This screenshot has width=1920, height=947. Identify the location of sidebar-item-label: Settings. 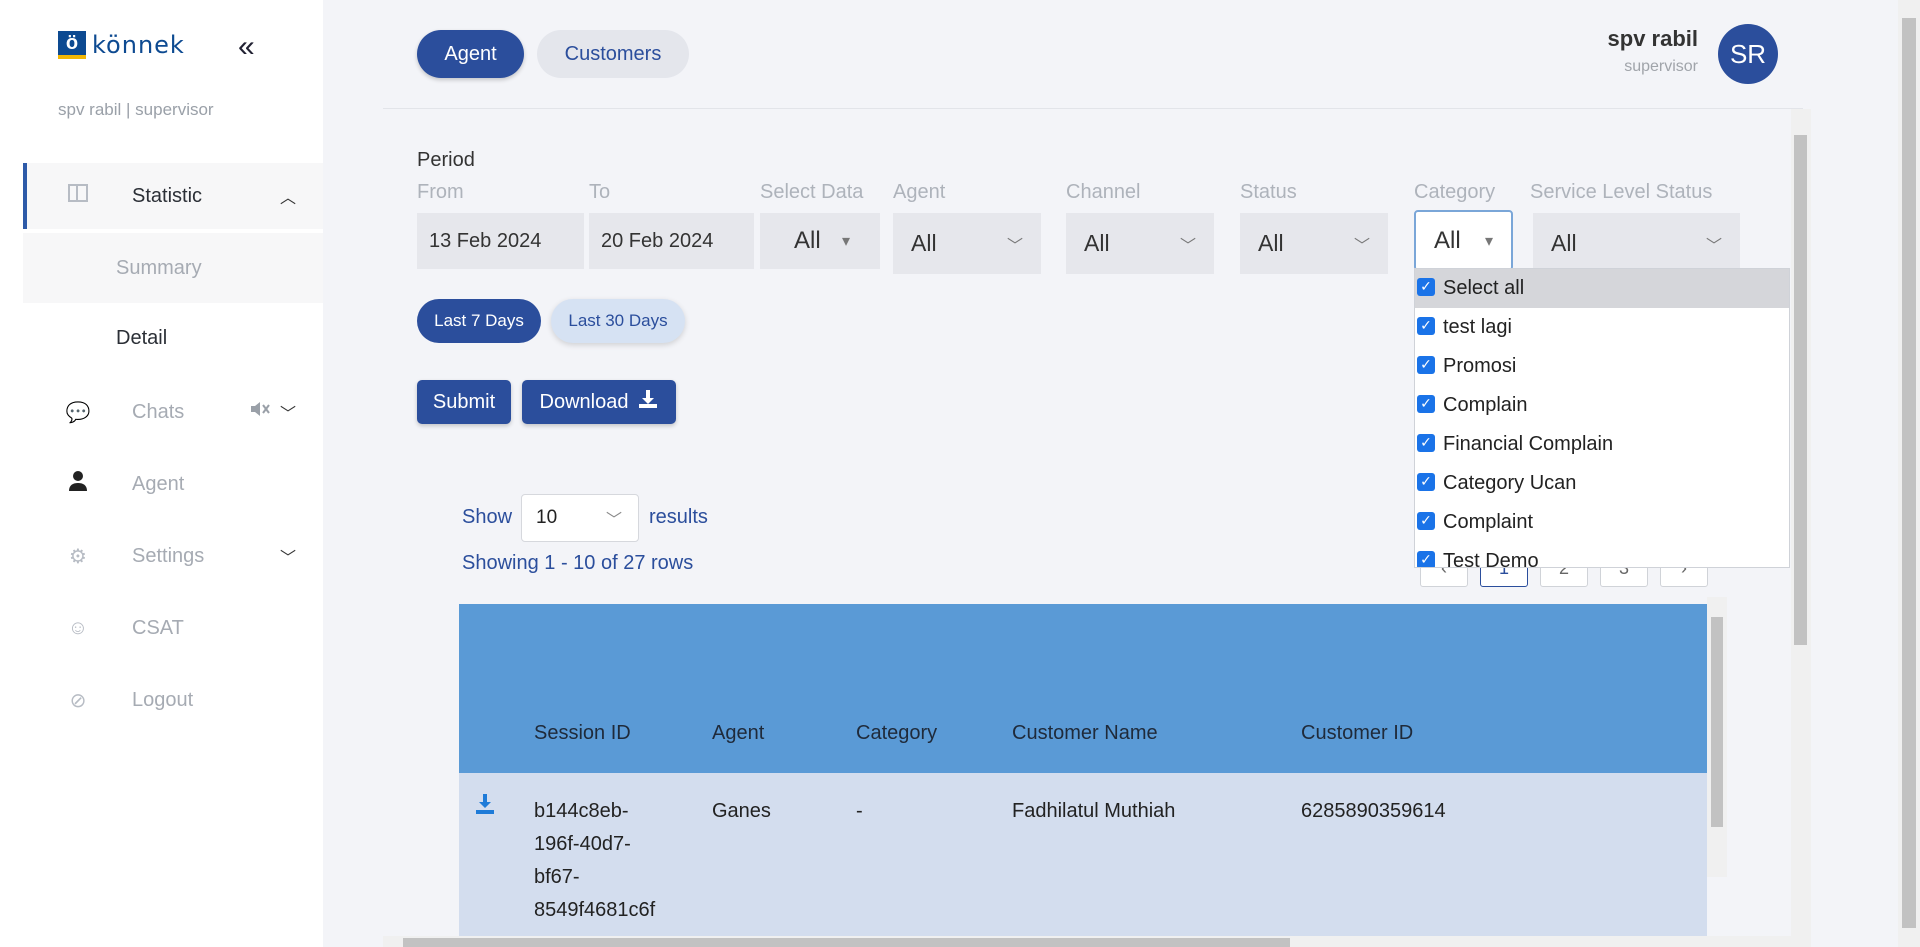
(168, 555).